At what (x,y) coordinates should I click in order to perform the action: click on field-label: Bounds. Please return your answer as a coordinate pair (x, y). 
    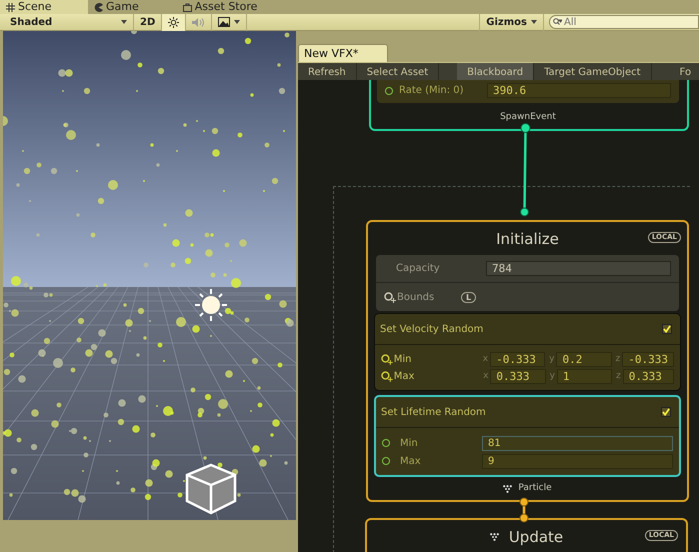
    Looking at the image, I should click on (416, 297).